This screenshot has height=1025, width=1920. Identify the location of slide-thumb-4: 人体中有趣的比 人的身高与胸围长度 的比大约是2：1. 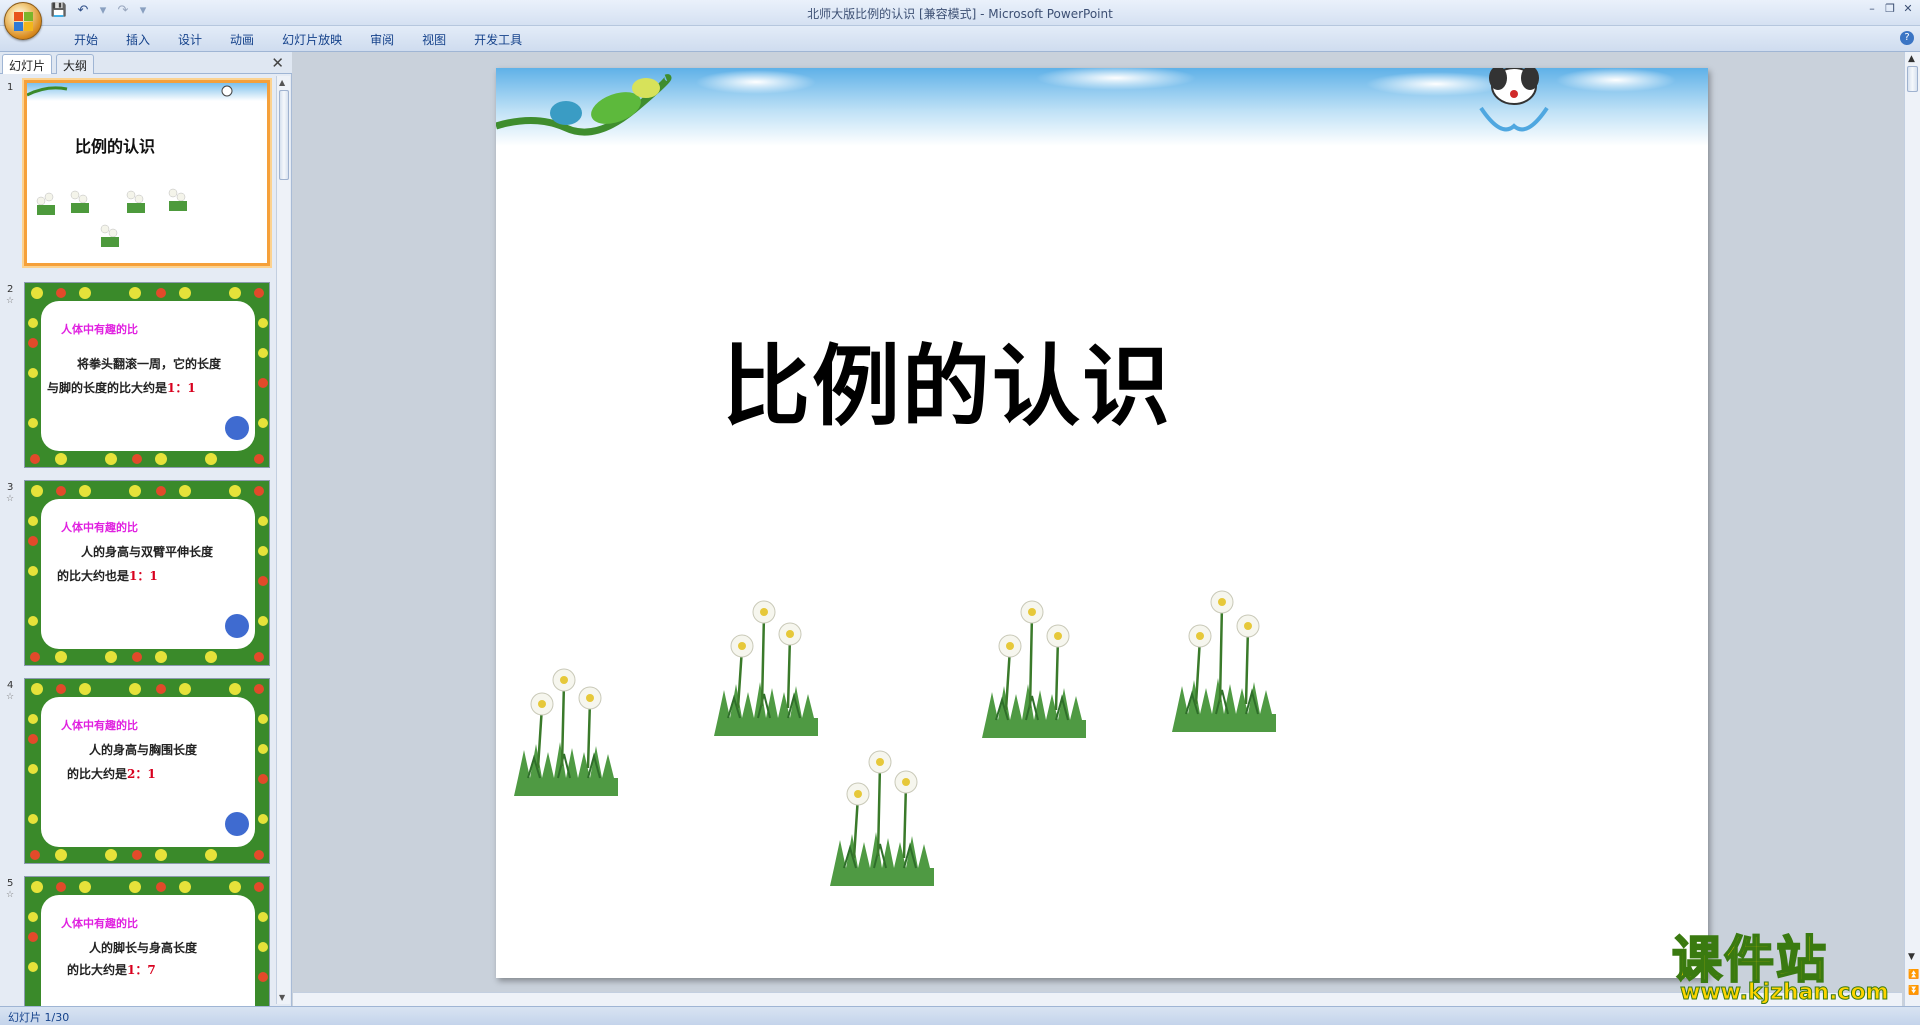
(147, 771).